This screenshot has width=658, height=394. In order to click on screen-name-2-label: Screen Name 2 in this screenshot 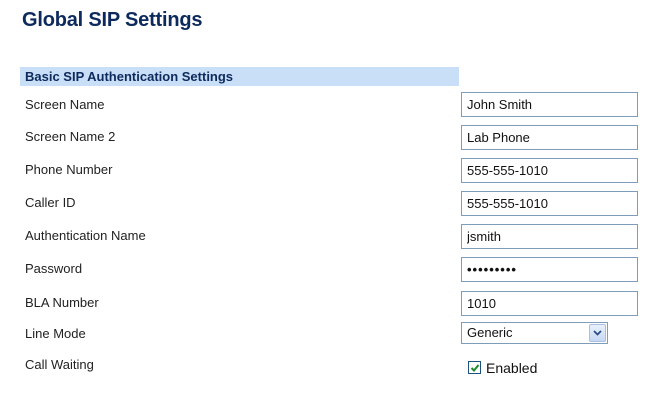, I will do `click(70, 136)`.